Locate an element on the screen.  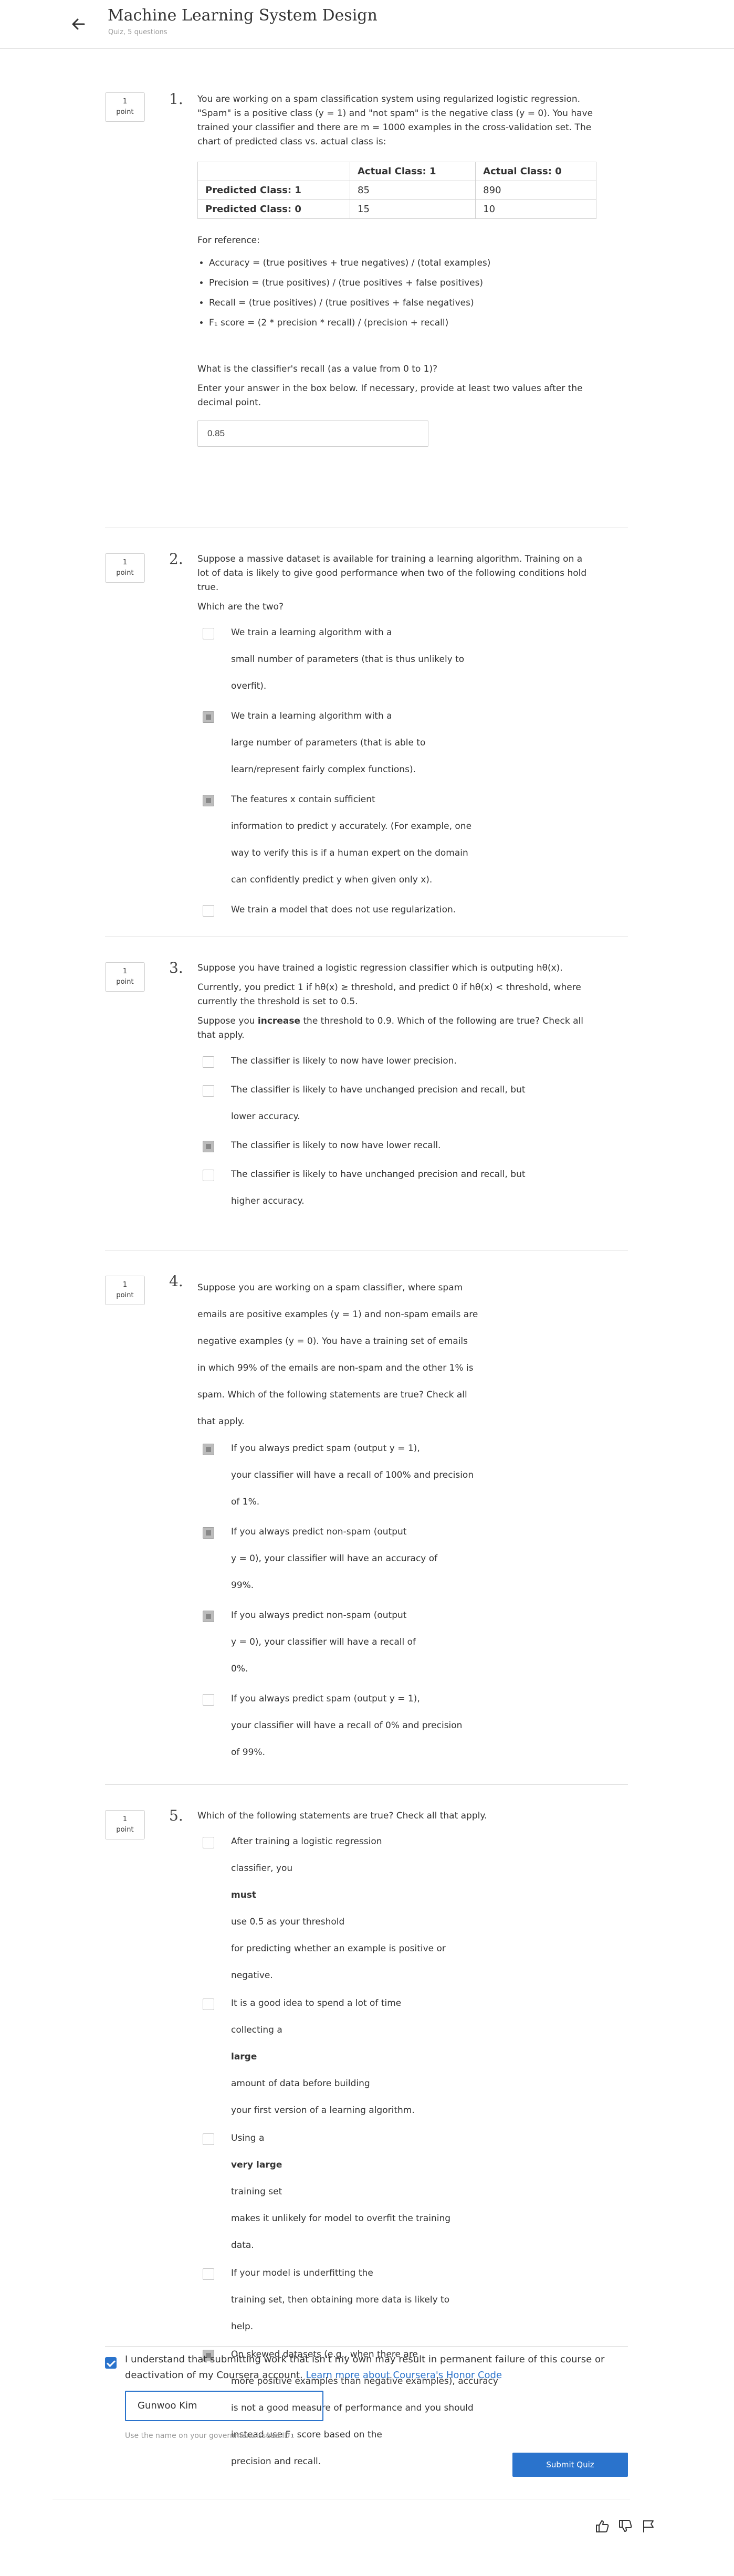
text-span: If your model is underfitting the is located at coordinates (302, 2273).